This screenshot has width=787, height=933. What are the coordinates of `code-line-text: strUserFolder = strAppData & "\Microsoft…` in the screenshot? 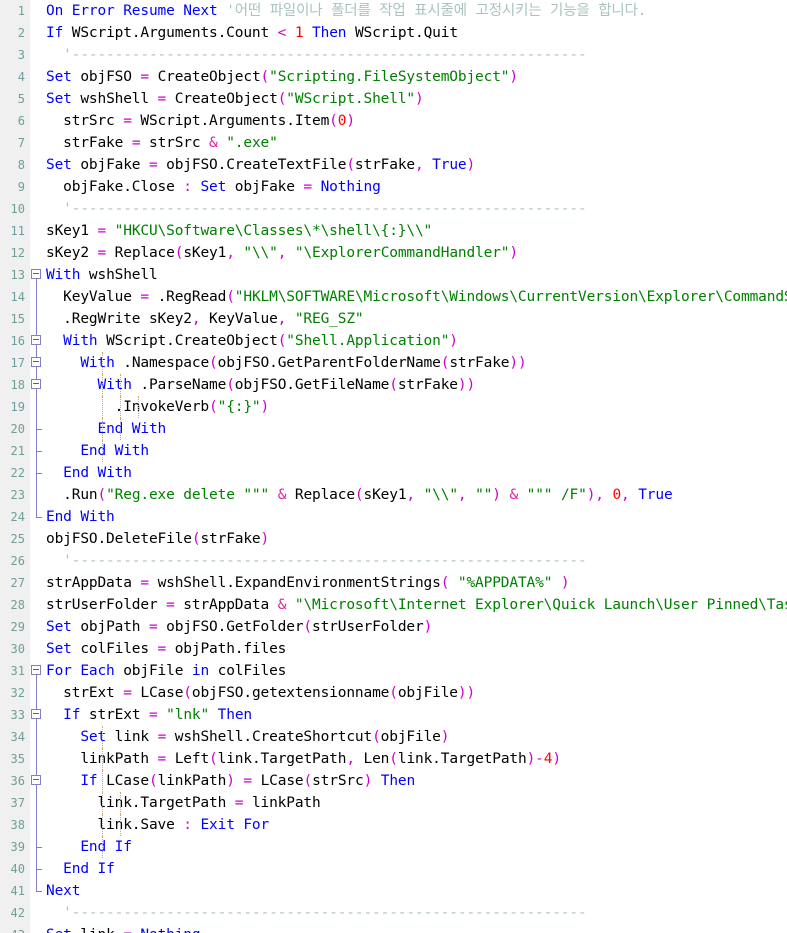 It's located at (415, 605).